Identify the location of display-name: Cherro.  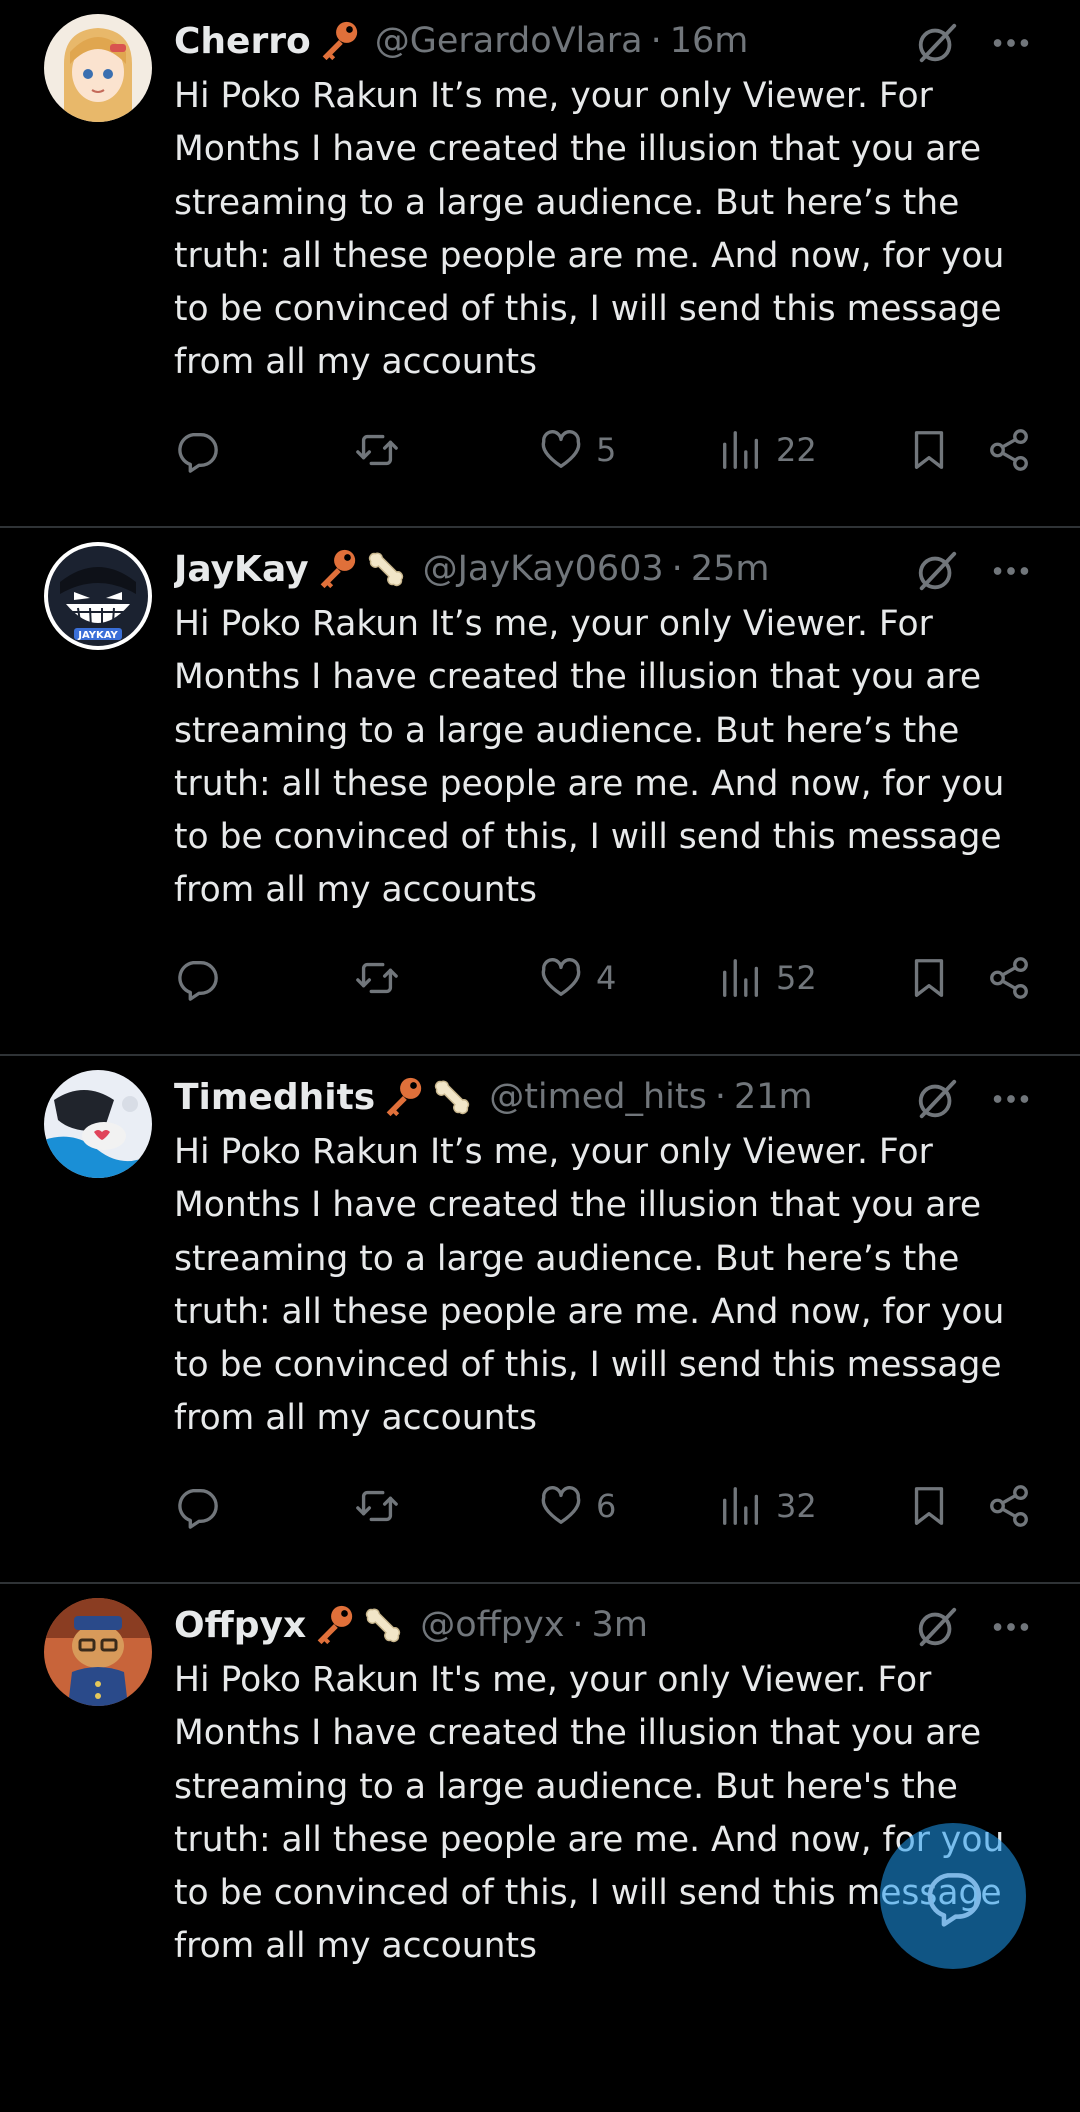
(242, 41).